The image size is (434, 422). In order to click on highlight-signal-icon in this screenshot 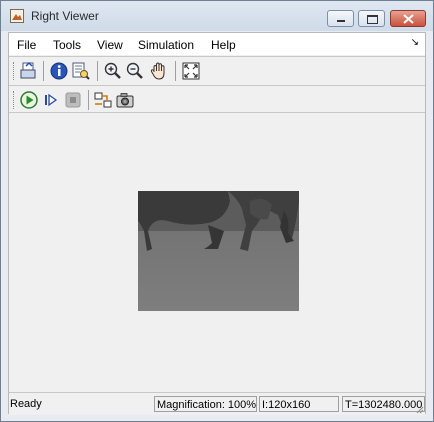, I will do `click(103, 100)`.